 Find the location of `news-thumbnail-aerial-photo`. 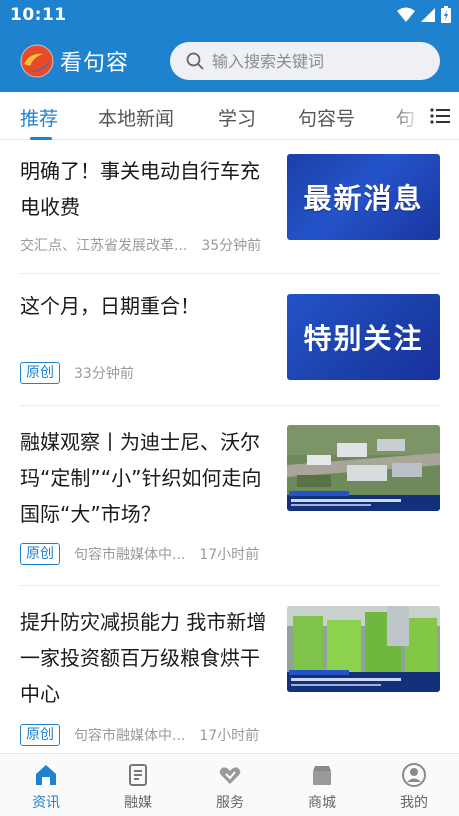

news-thumbnail-aerial-photo is located at coordinates (363, 468).